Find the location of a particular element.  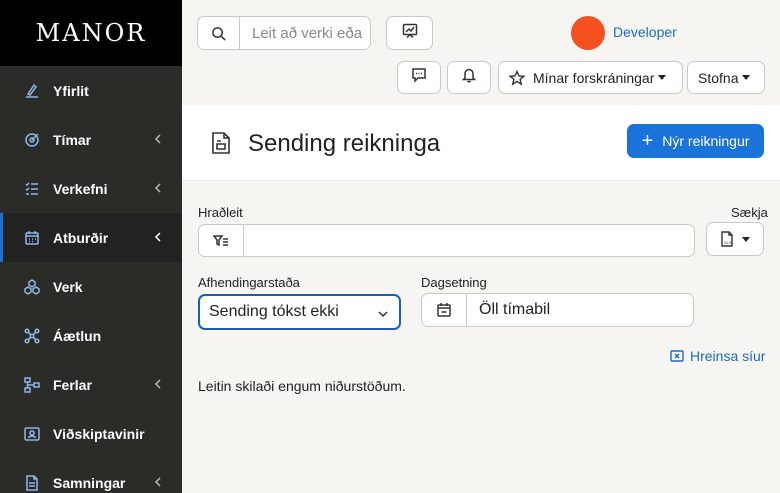

sidebar-item-verkefni: Verkefni is located at coordinates (91, 188).